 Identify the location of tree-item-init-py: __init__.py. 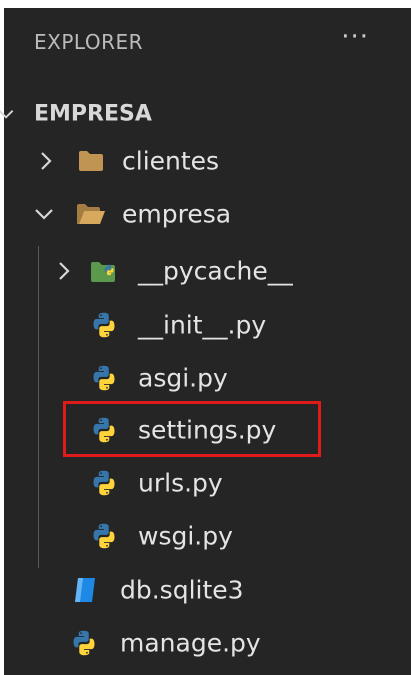
(207, 325).